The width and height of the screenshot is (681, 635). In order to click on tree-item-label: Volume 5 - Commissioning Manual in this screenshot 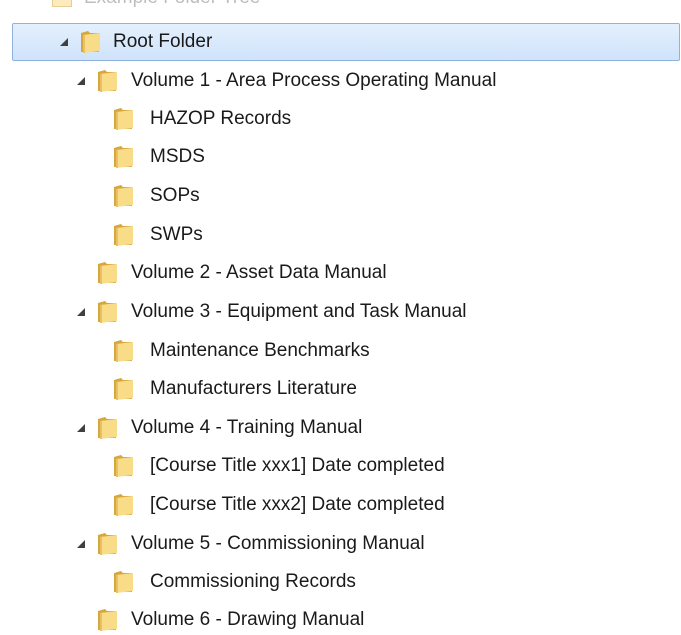, I will do `click(278, 543)`.